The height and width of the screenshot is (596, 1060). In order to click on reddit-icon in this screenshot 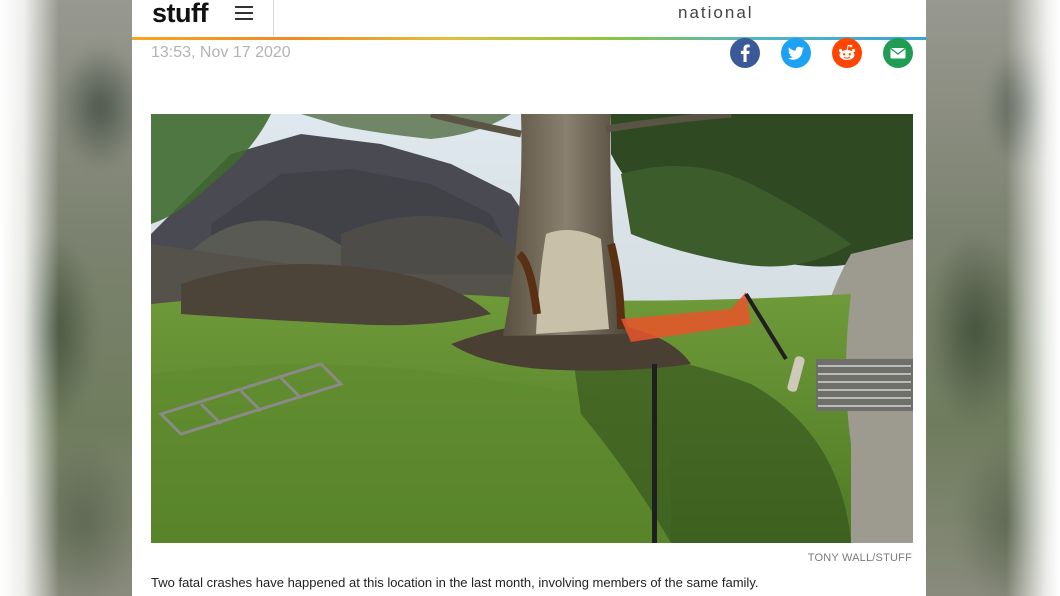, I will do `click(847, 52)`.